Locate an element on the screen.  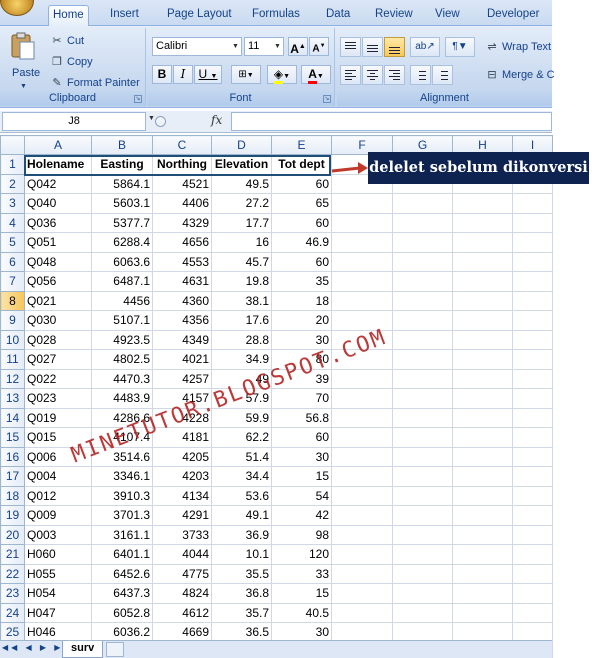
cell: 53.6 is located at coordinates (241, 495).